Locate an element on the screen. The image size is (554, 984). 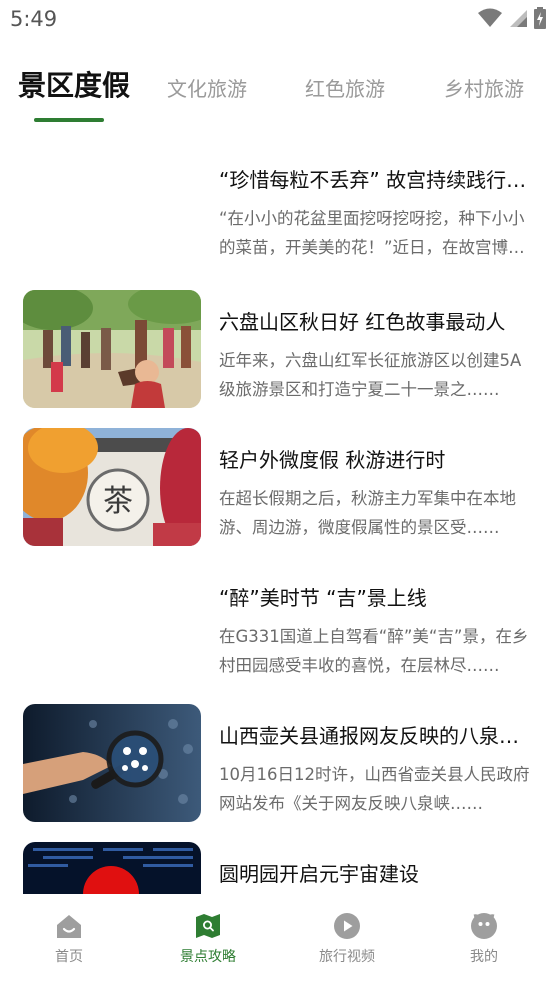
bottom-navigation: 首页 景点攻略 旅行视频 我的 is located at coordinates (277, 939).